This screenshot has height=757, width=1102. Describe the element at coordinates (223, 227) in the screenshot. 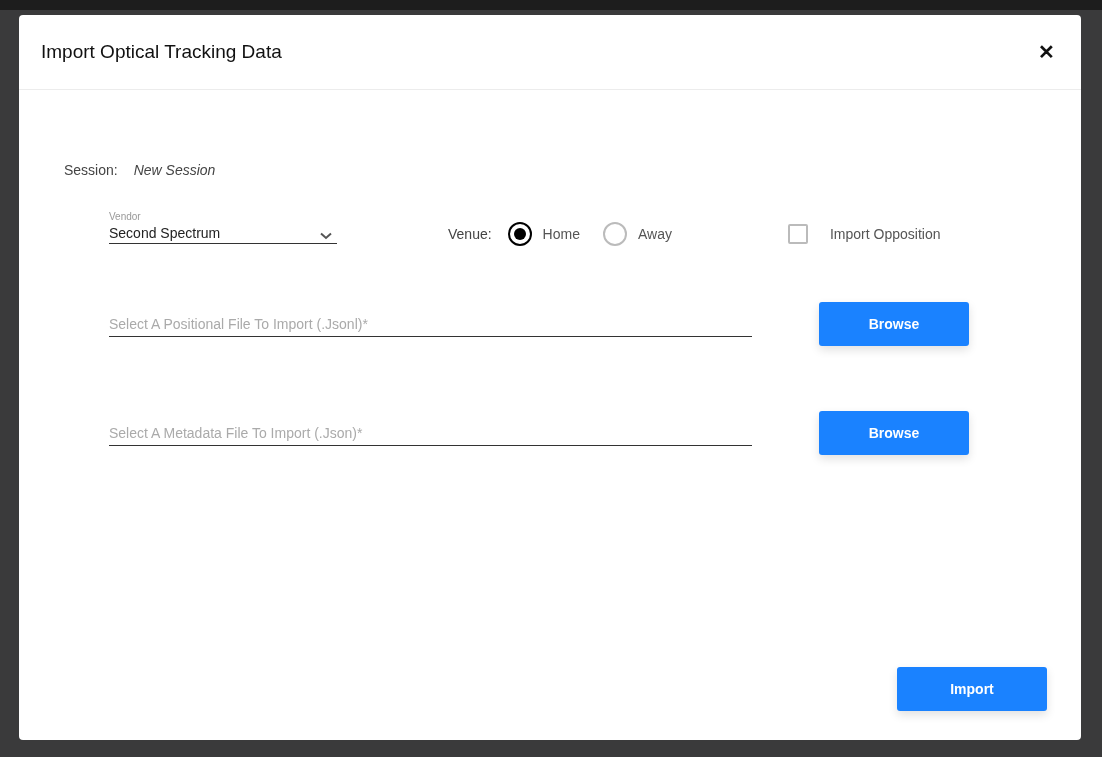

I see `vendor-dropdown: Vendor Second Spectrum` at that location.